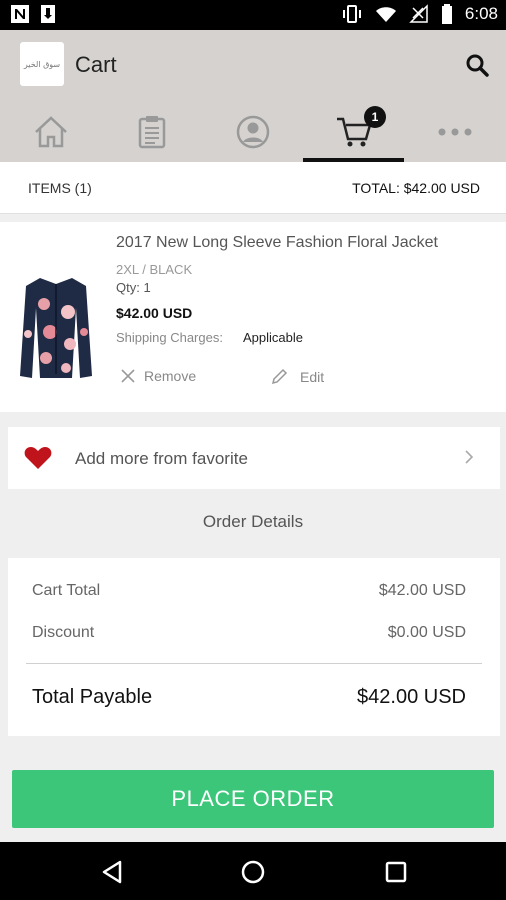 This screenshot has height=900, width=506. Describe the element at coordinates (297, 377) in the screenshot. I see `edit-button: Edit` at that location.